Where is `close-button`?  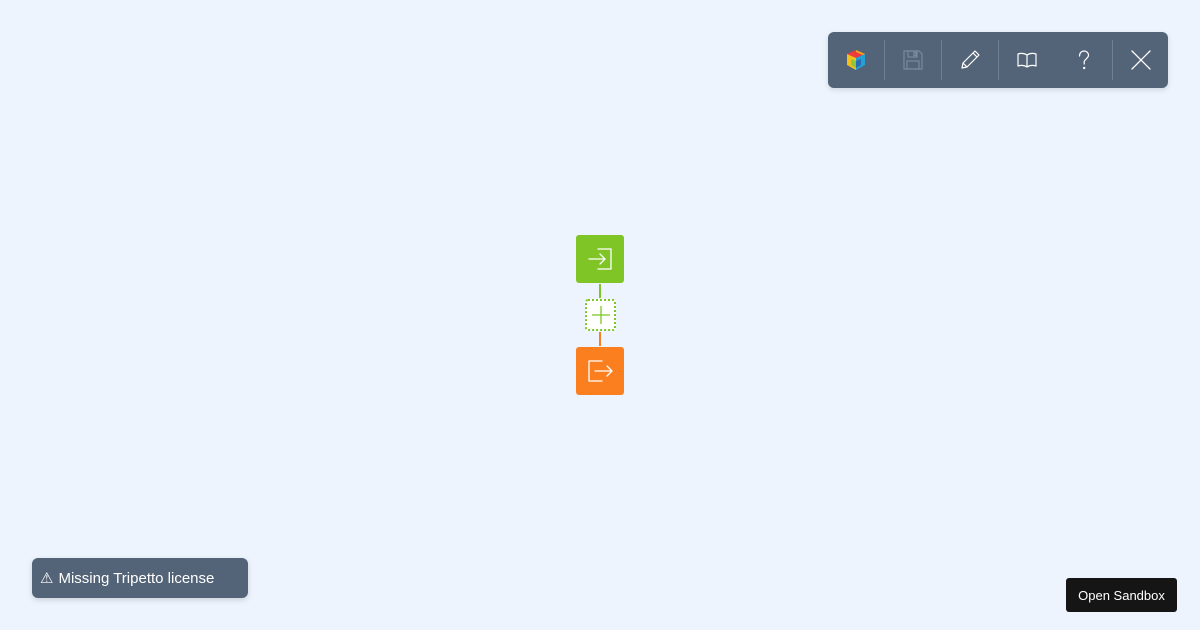
close-button is located at coordinates (1141, 60).